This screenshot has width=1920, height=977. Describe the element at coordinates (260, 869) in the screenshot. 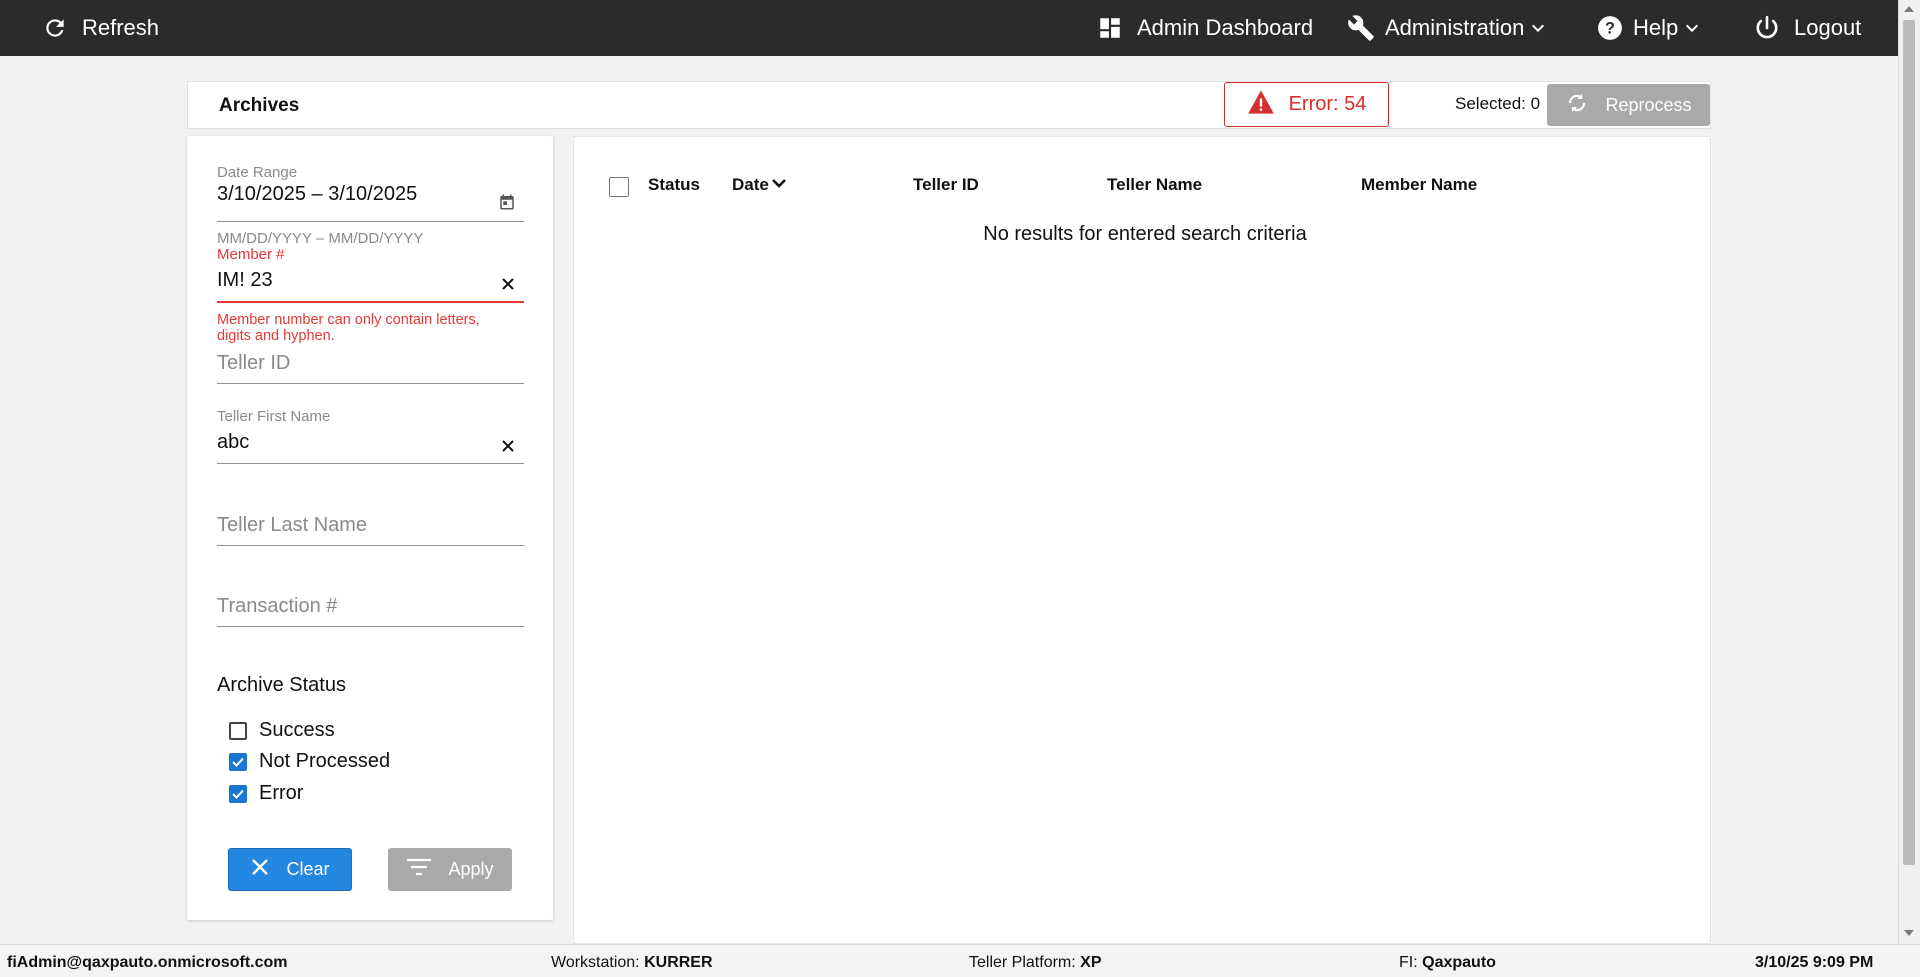

I see `close-icon` at that location.